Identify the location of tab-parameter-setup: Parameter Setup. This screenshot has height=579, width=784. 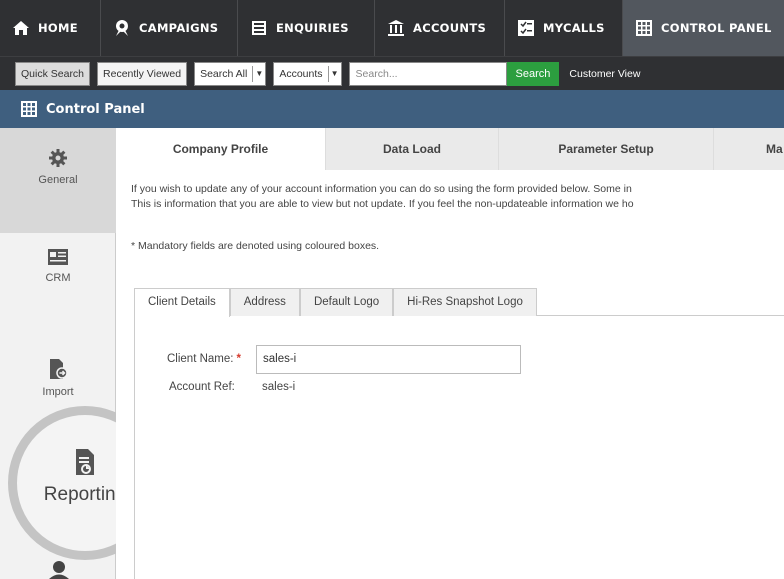
(606, 149).